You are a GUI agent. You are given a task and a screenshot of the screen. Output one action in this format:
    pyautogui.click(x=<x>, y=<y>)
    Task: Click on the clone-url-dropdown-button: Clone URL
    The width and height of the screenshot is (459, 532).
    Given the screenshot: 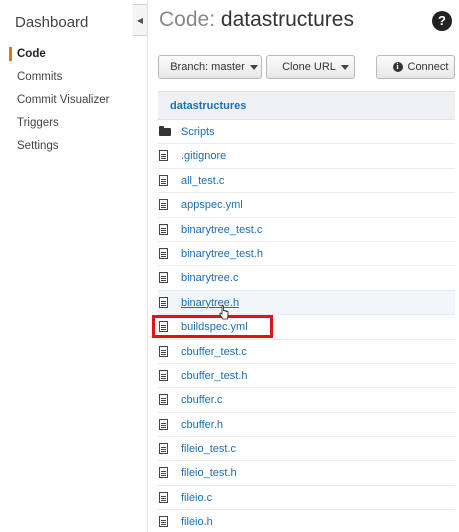 What is the action you would take?
    pyautogui.click(x=310, y=67)
    